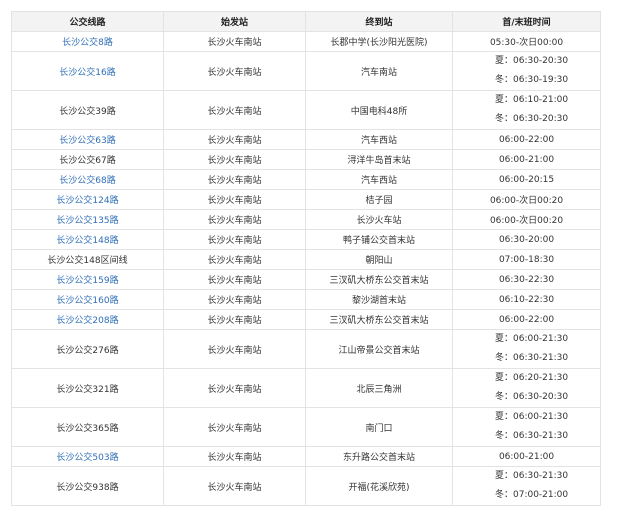  Describe the element at coordinates (532, 61) in the screenshot. I see `time-range: 夏：06:30-20:30` at that location.